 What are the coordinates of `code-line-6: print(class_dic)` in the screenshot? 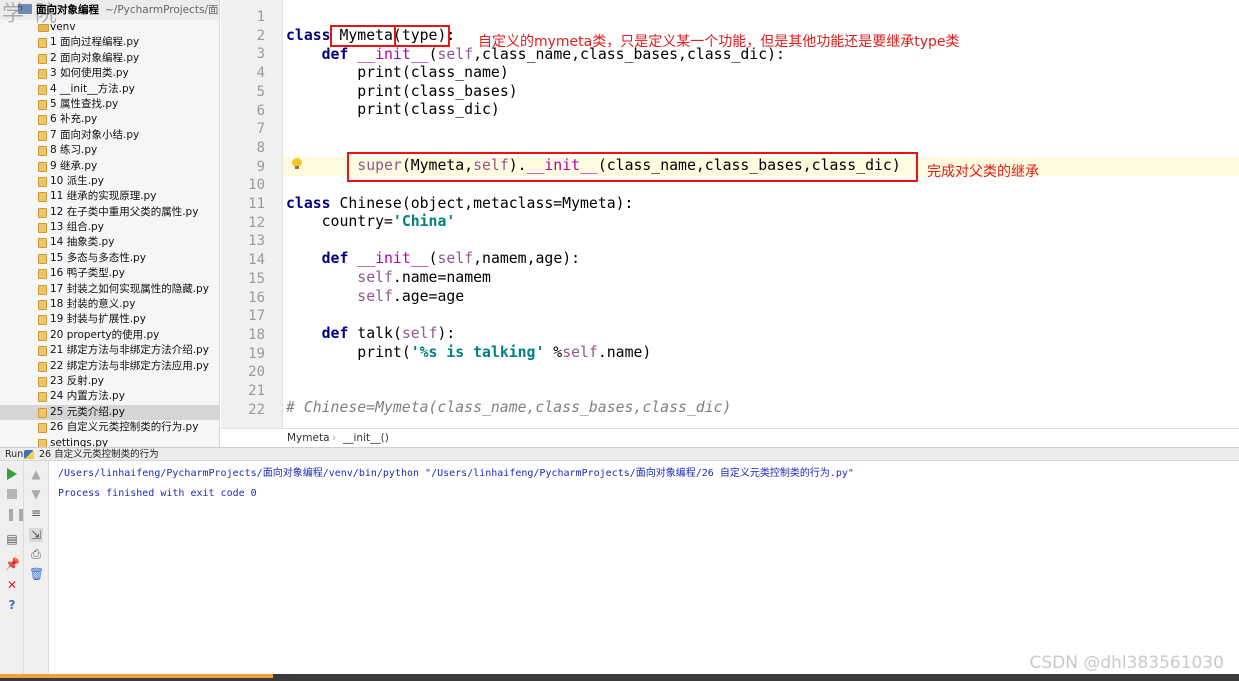 It's located at (393, 110).